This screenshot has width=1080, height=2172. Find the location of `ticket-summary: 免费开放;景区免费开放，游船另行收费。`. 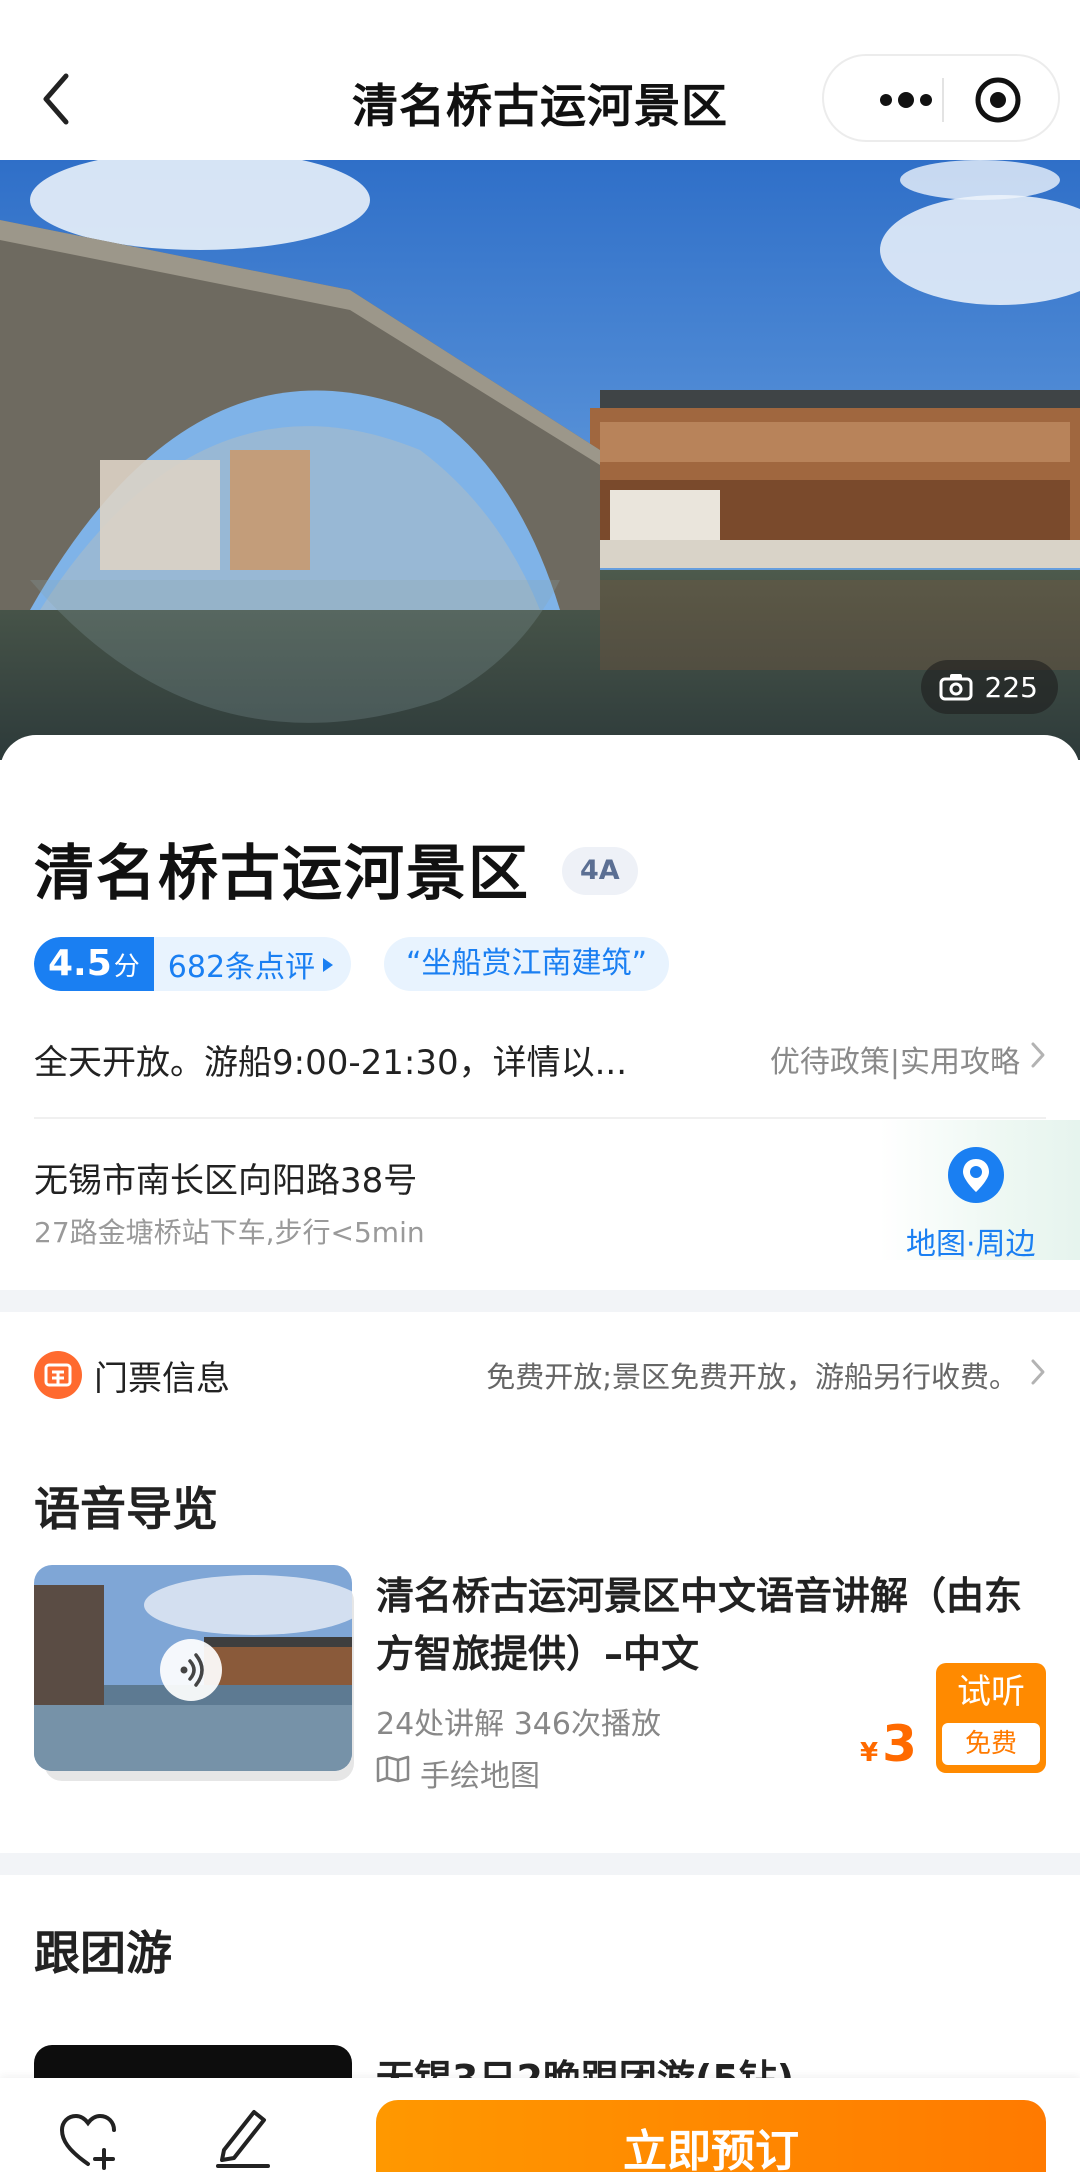

ticket-summary: 免费开放;景区免费开放，游船另行收费。 is located at coordinates (766, 1375).